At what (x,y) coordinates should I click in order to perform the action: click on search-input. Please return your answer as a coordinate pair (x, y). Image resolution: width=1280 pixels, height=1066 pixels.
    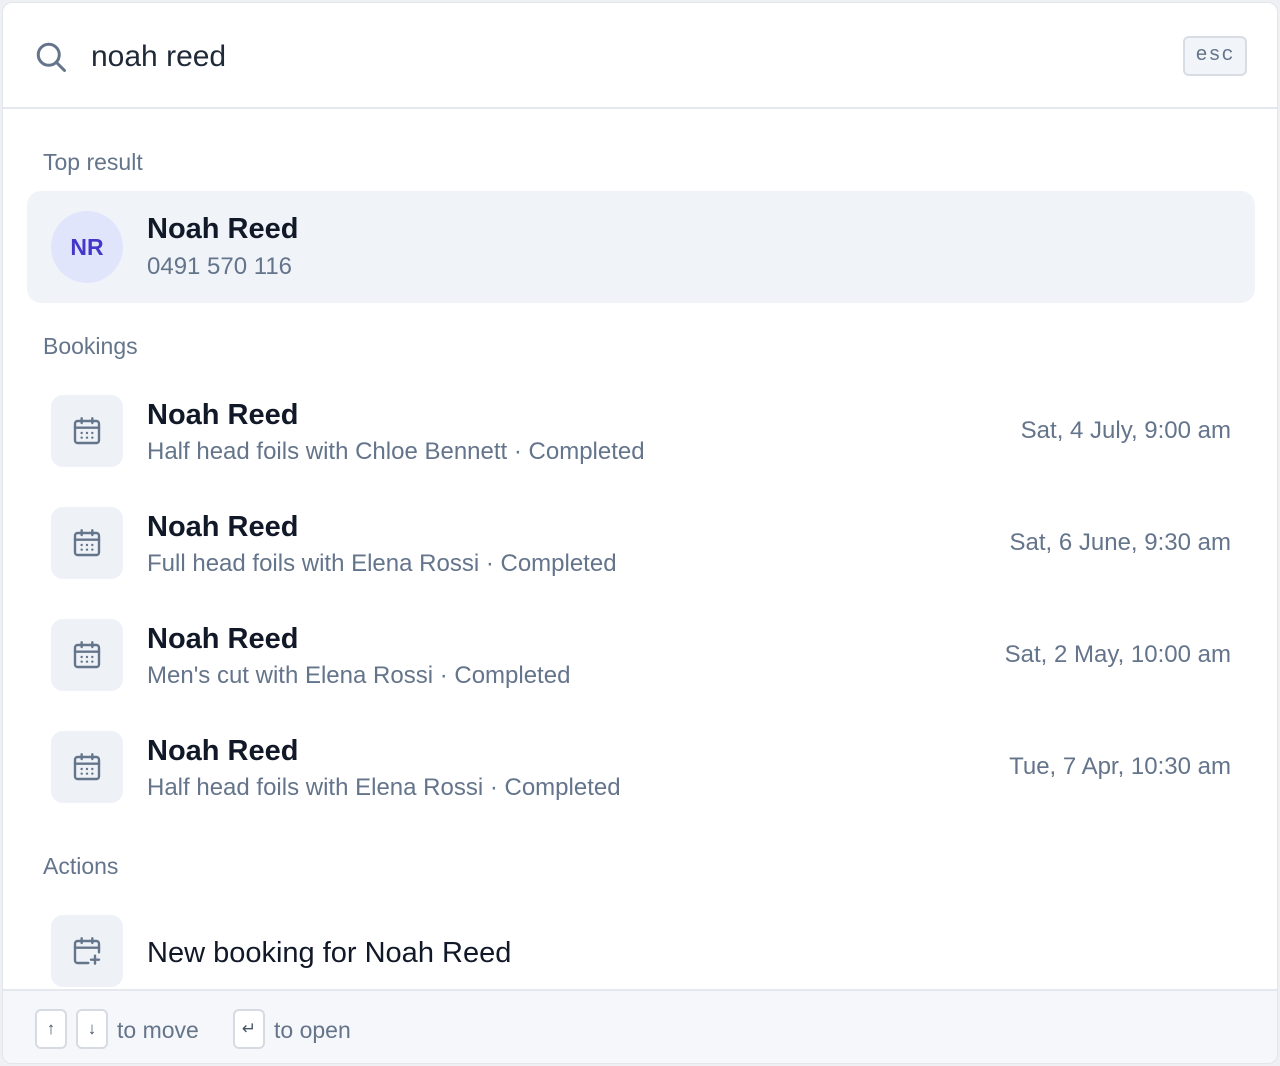
    Looking at the image, I should click on (621, 57).